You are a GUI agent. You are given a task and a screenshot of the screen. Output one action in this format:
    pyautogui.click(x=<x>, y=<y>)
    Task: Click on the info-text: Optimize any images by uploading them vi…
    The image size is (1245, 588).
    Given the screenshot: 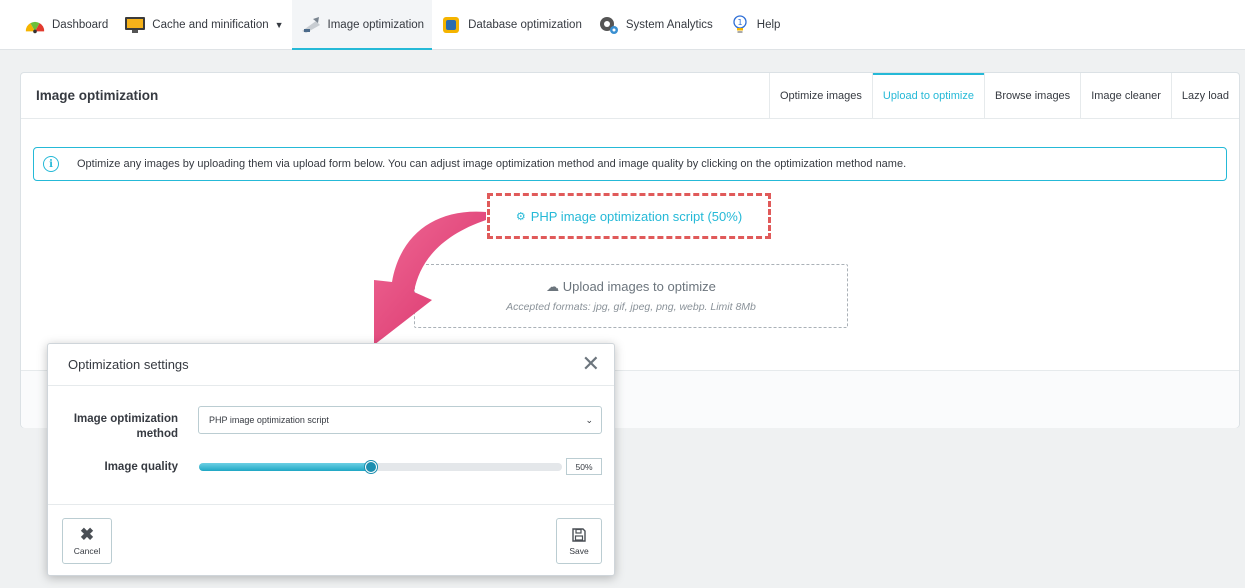 What is the action you would take?
    pyautogui.click(x=492, y=164)
    